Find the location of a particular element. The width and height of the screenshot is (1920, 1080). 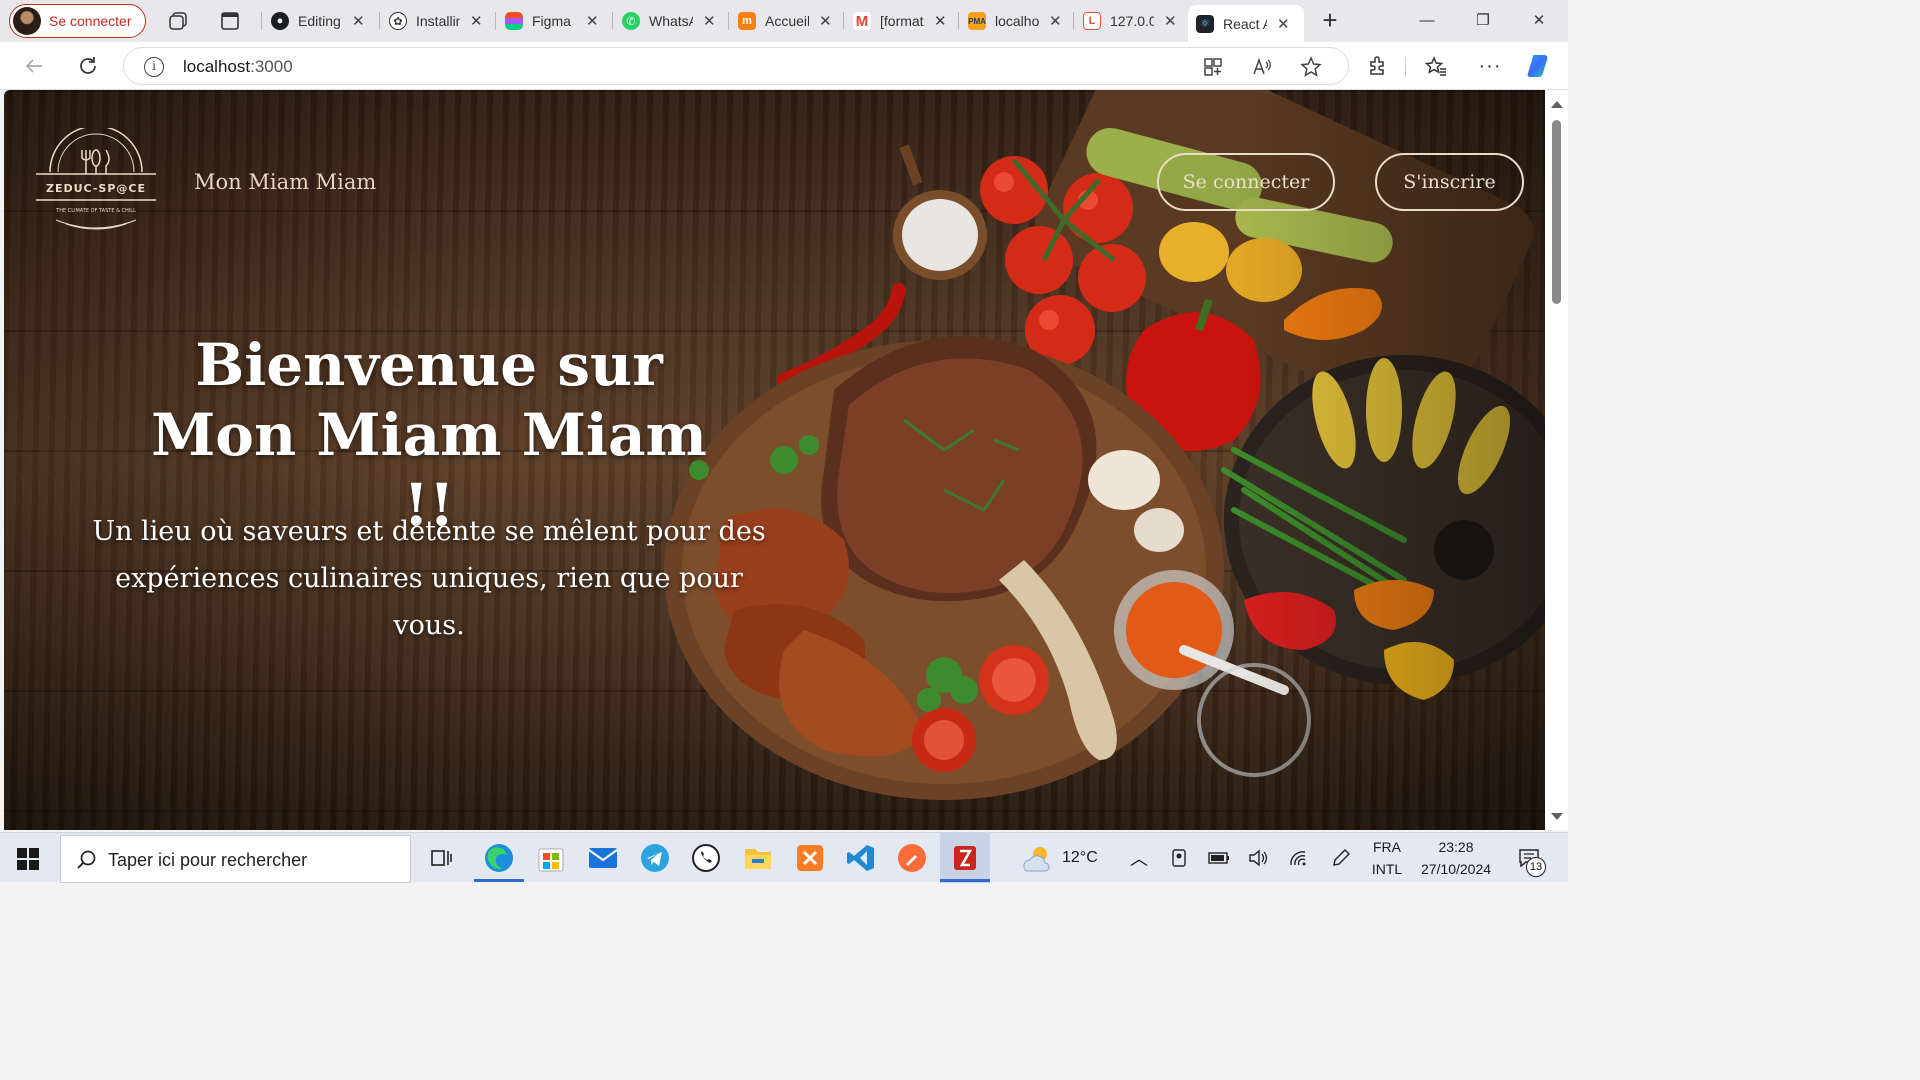

openai-icon: ✿ is located at coordinates (398, 21).